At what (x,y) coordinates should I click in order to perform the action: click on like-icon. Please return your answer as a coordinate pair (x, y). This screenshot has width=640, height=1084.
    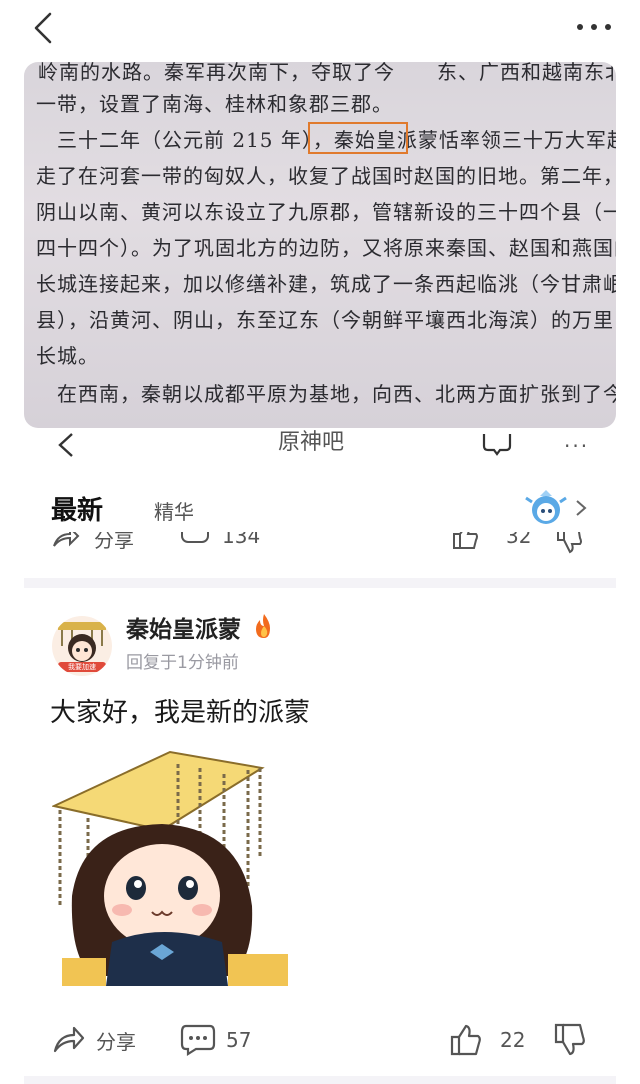
    Looking at the image, I should click on (466, 541).